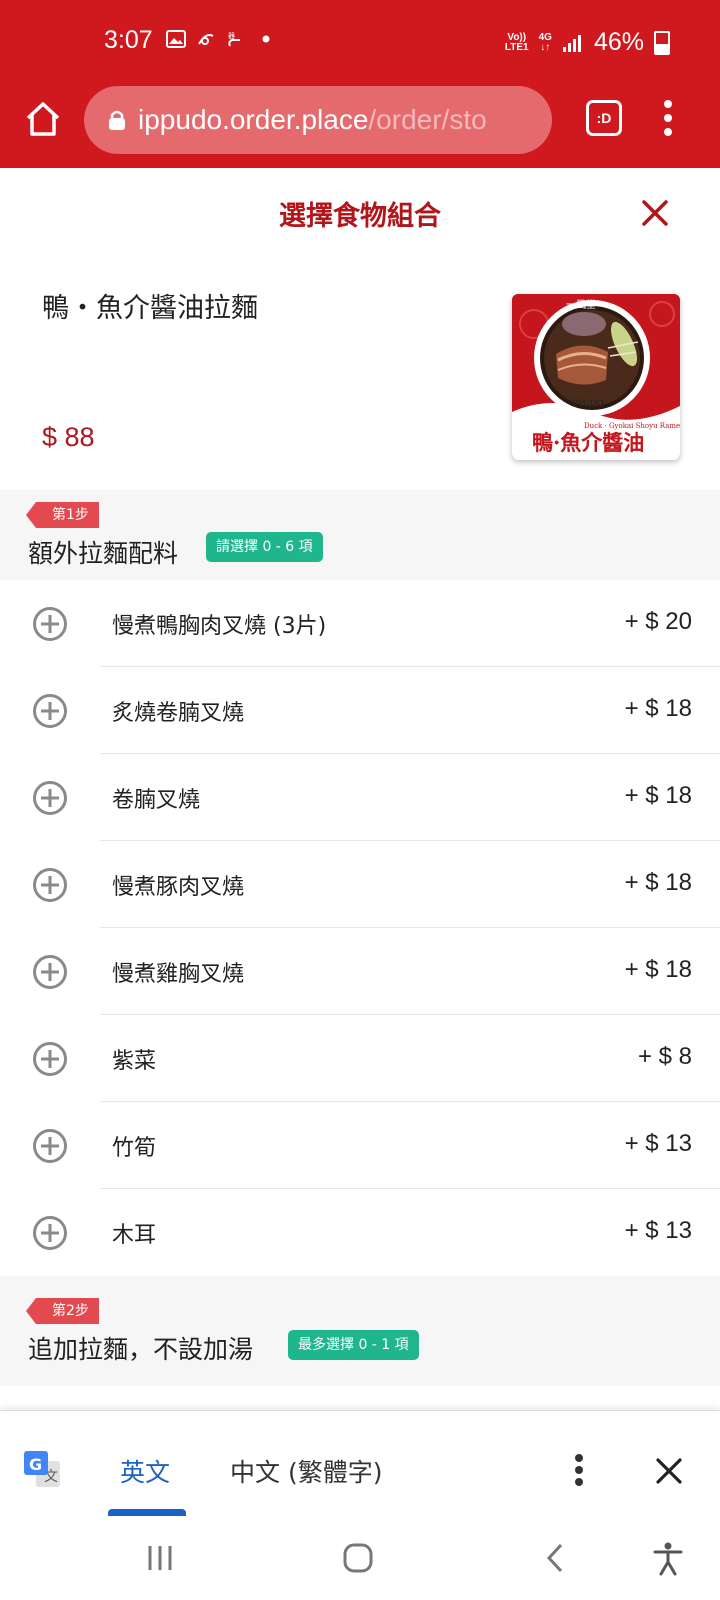 This screenshot has height=1600, width=720. Describe the element at coordinates (664, 1056) in the screenshot. I see `option-price: + $ 8` at that location.